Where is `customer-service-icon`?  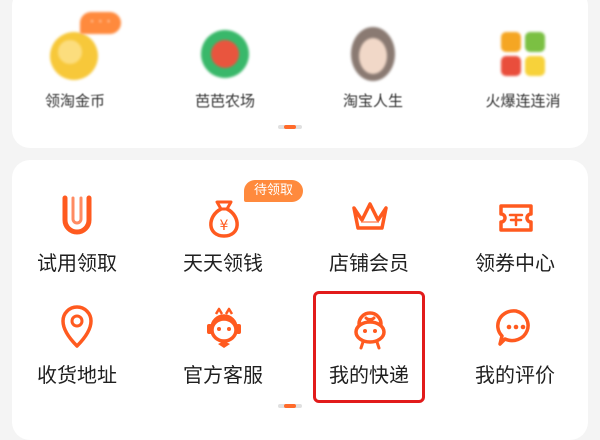
customer-service-icon is located at coordinates (224, 327).